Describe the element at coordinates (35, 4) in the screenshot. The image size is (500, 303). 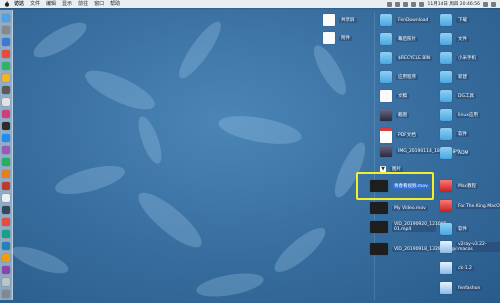
I see `menu-file: 文件` at that location.